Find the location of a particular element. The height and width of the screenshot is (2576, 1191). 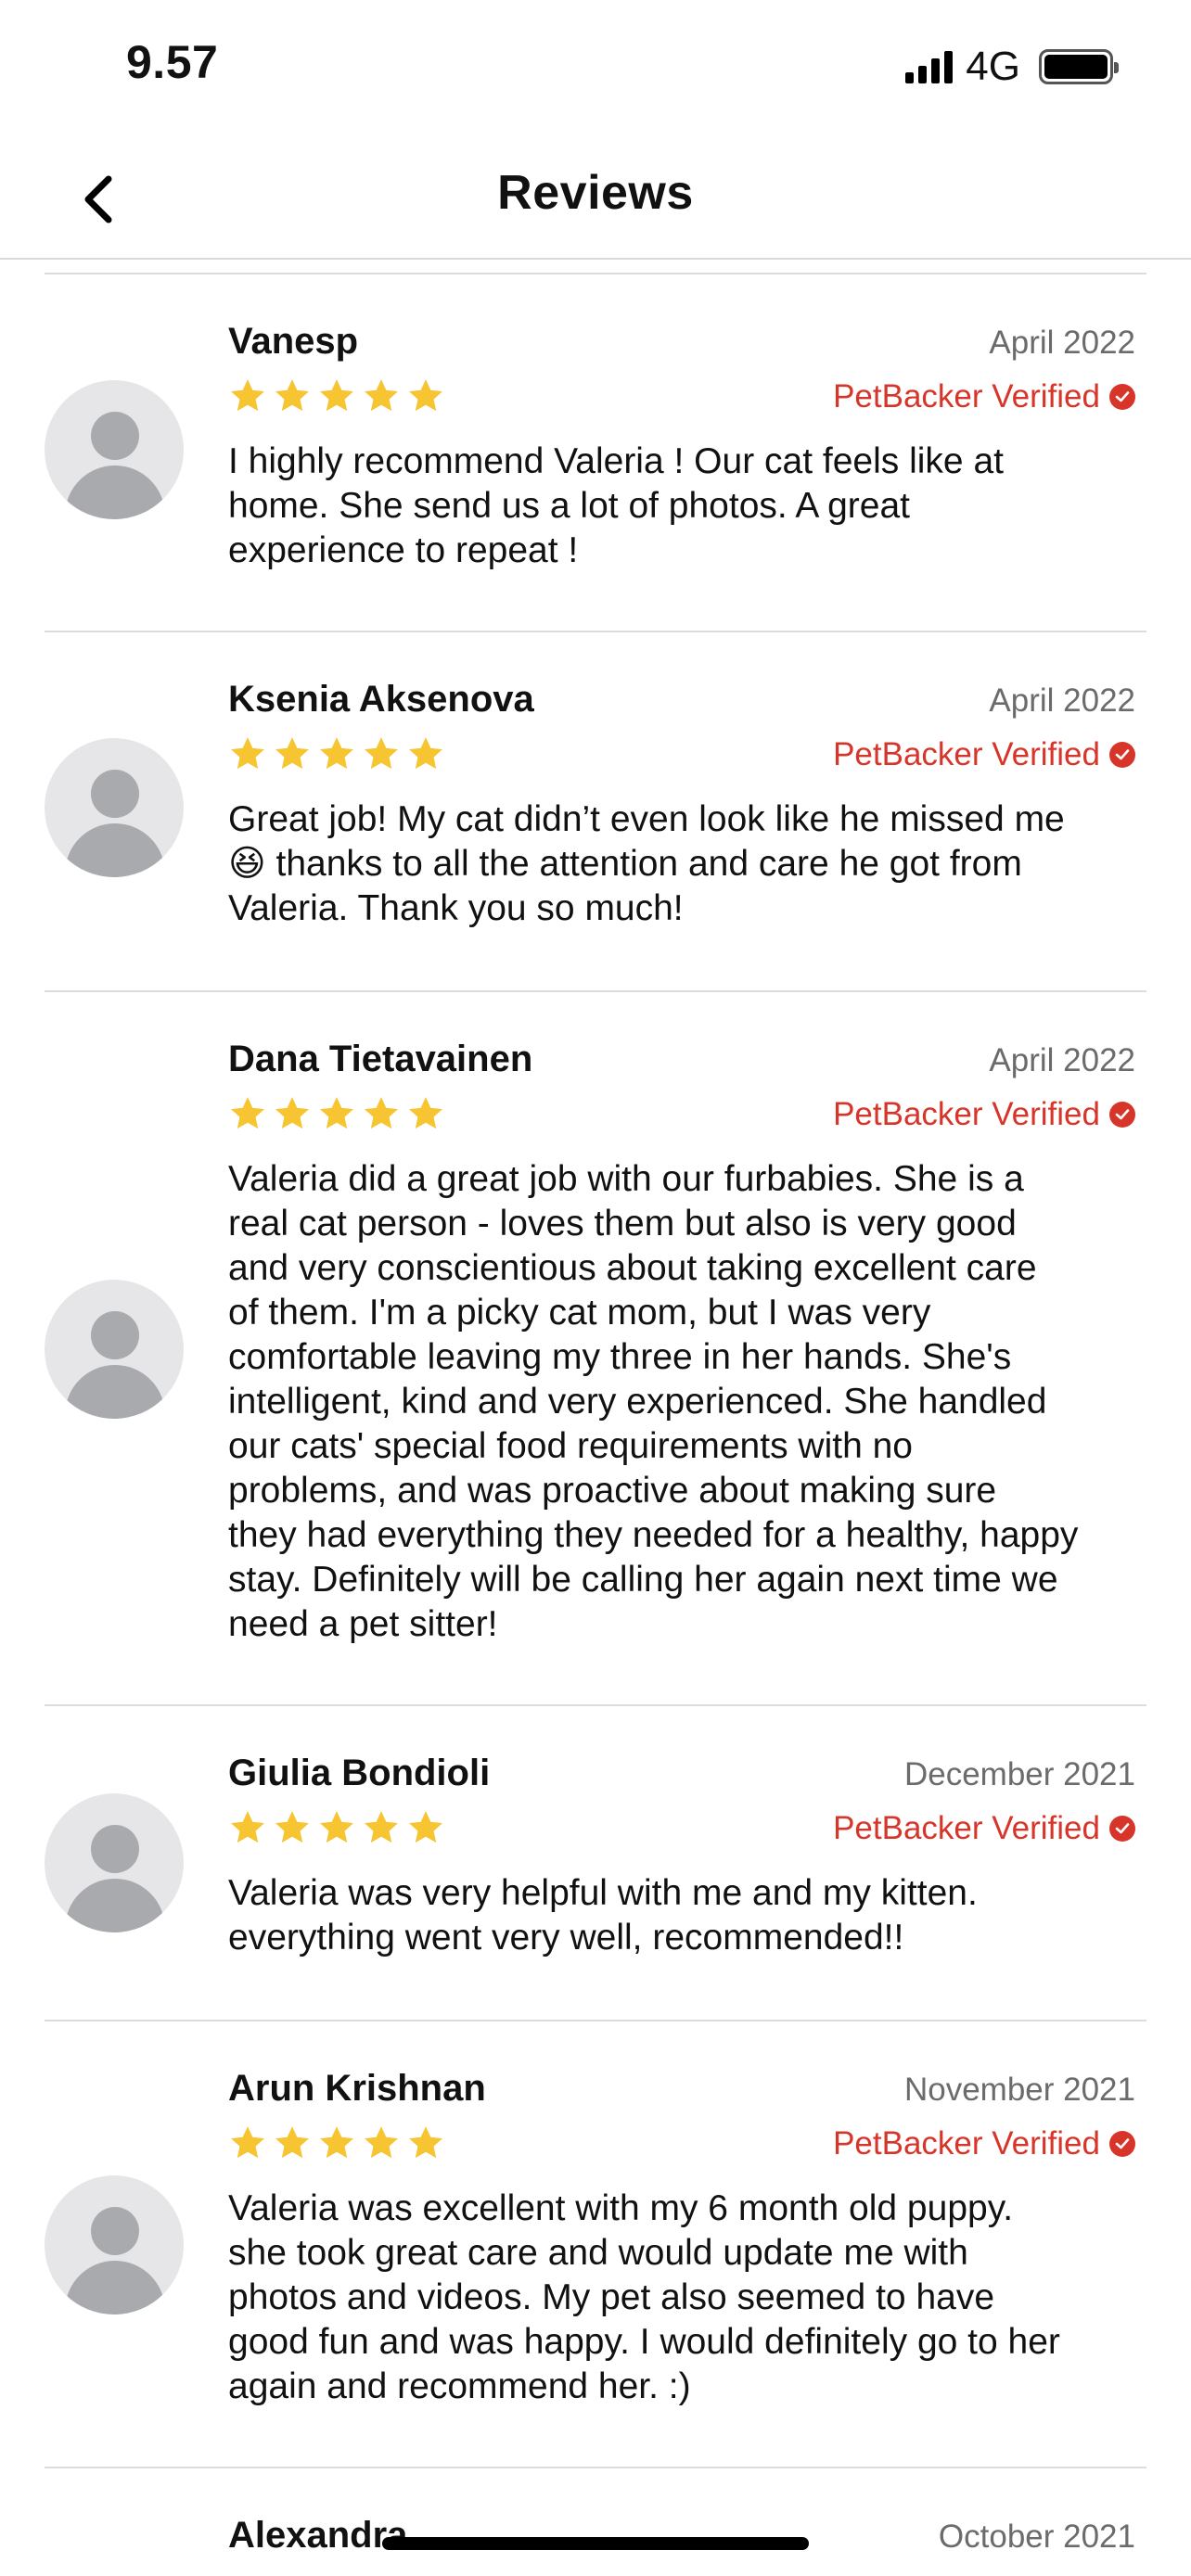

navigation-bar: Reviews is located at coordinates (595, 195).